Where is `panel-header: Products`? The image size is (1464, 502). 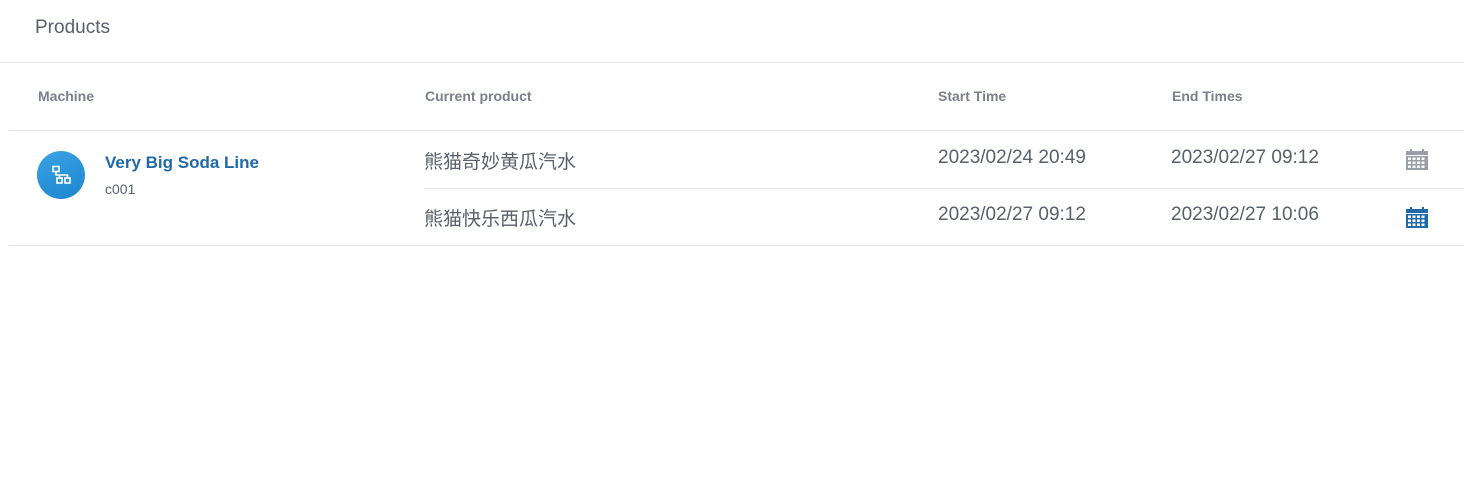 panel-header: Products is located at coordinates (732, 31).